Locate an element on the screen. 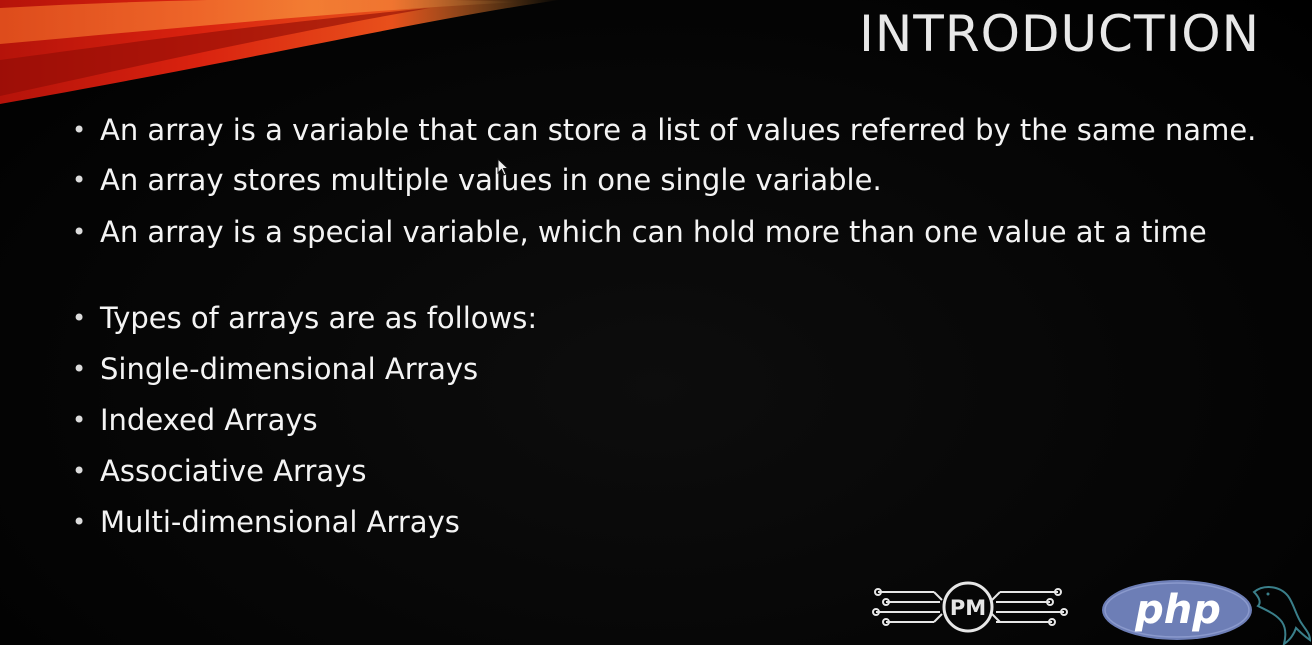 The image size is (1312, 645). bullet-text: Types of arrays are as follows: is located at coordinates (319, 318).